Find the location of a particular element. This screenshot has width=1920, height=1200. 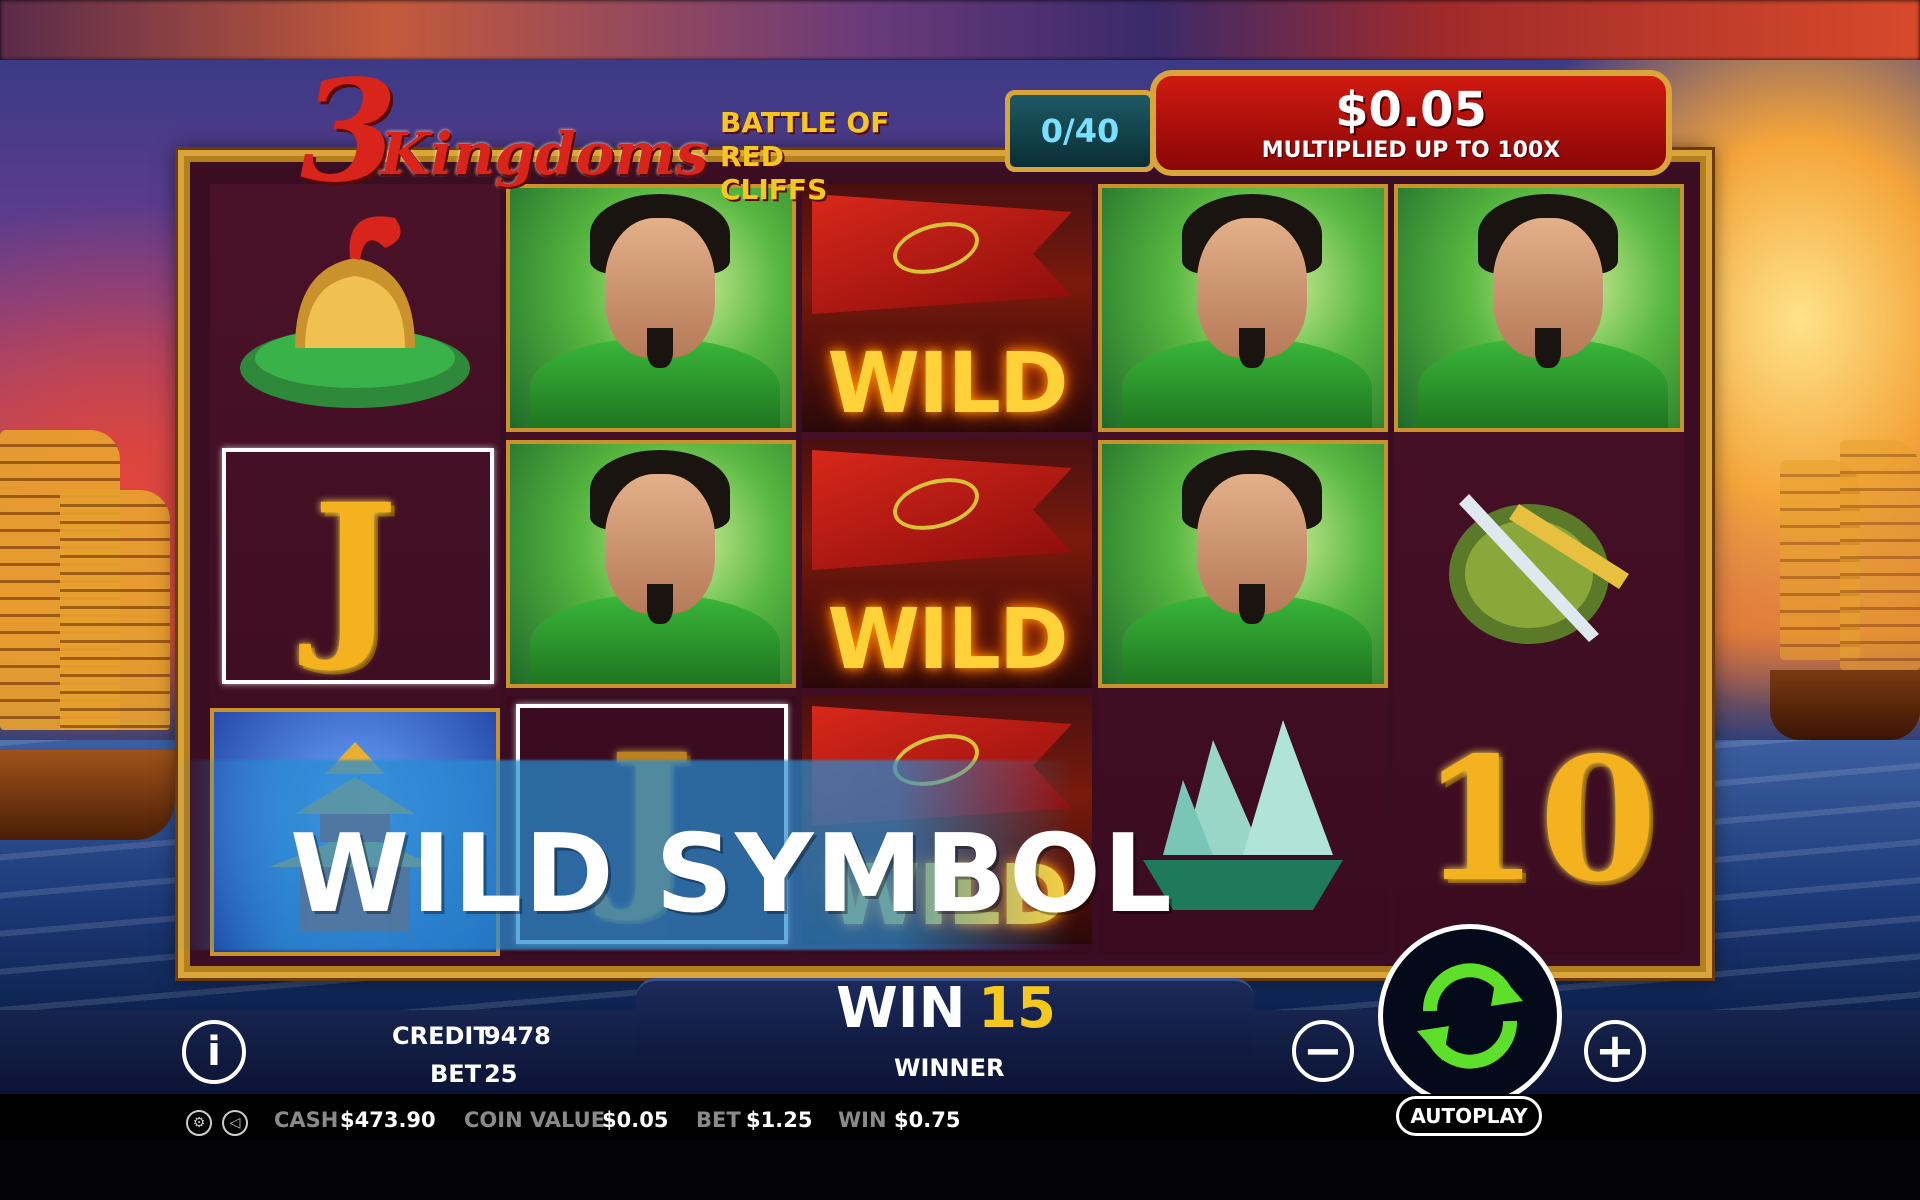

multiplier-amount: $0.05 is located at coordinates (1411, 110).